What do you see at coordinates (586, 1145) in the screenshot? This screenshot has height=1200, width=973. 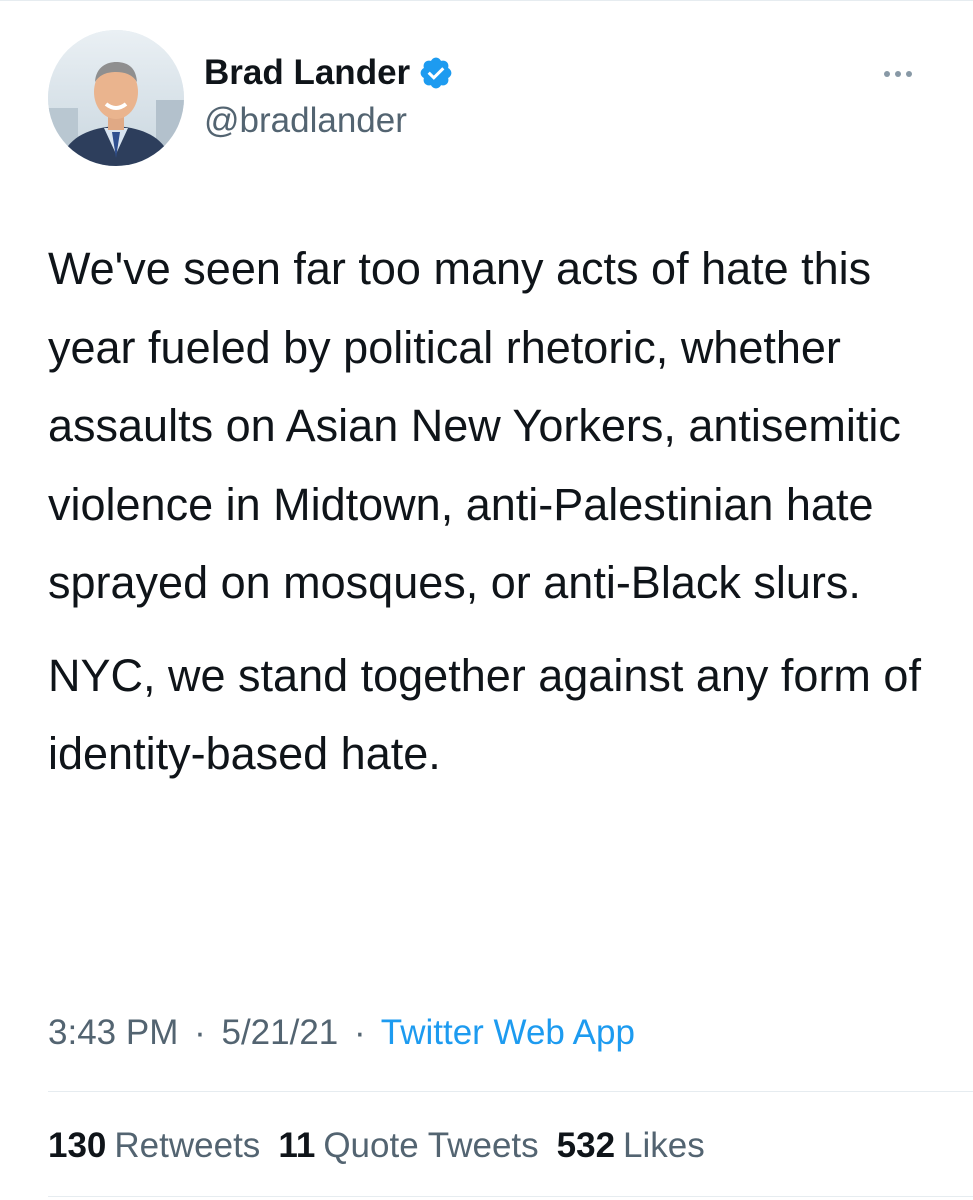 I see `likes-count: 532` at bounding box center [586, 1145].